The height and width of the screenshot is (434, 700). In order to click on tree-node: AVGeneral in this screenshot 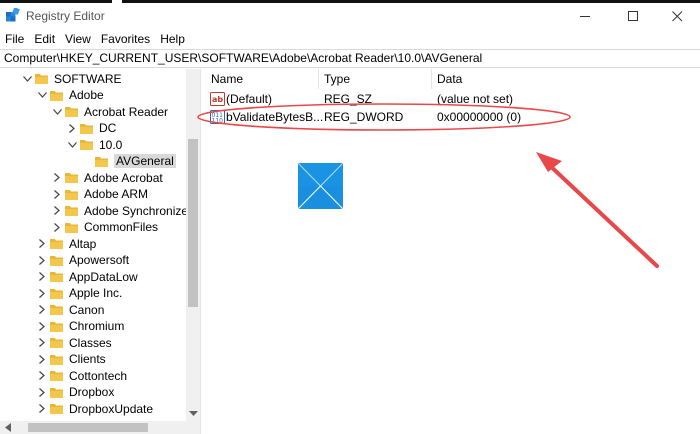, I will do `click(129, 161)`.